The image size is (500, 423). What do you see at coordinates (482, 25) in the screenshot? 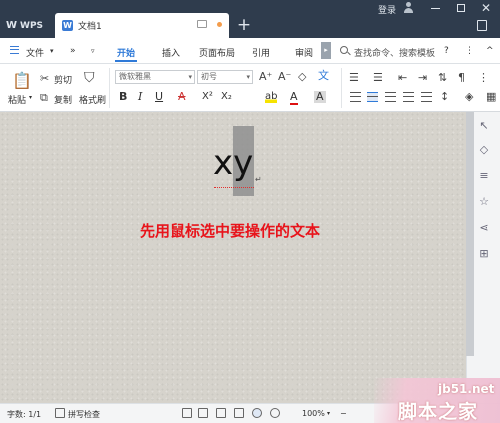
I see `sidebar-toggle-icon` at bounding box center [482, 25].